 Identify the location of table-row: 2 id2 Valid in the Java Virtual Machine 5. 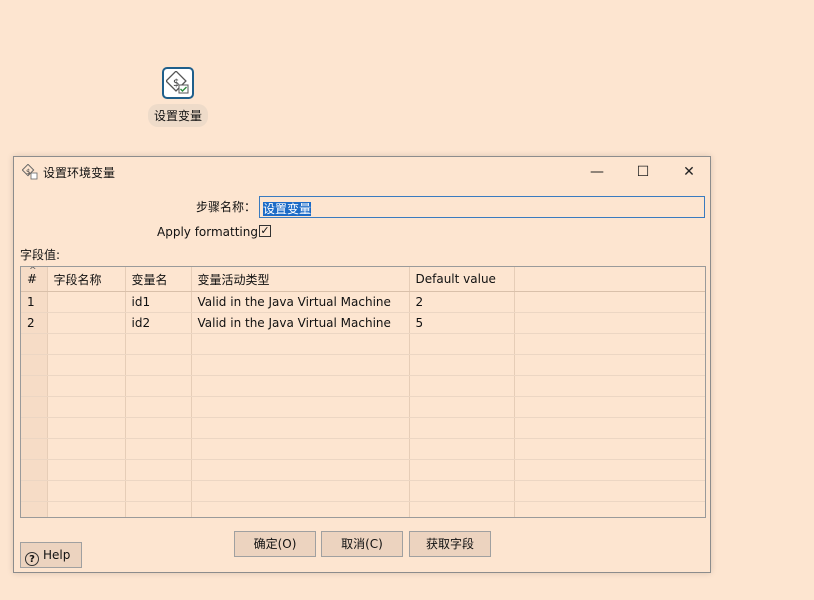
(363, 323).